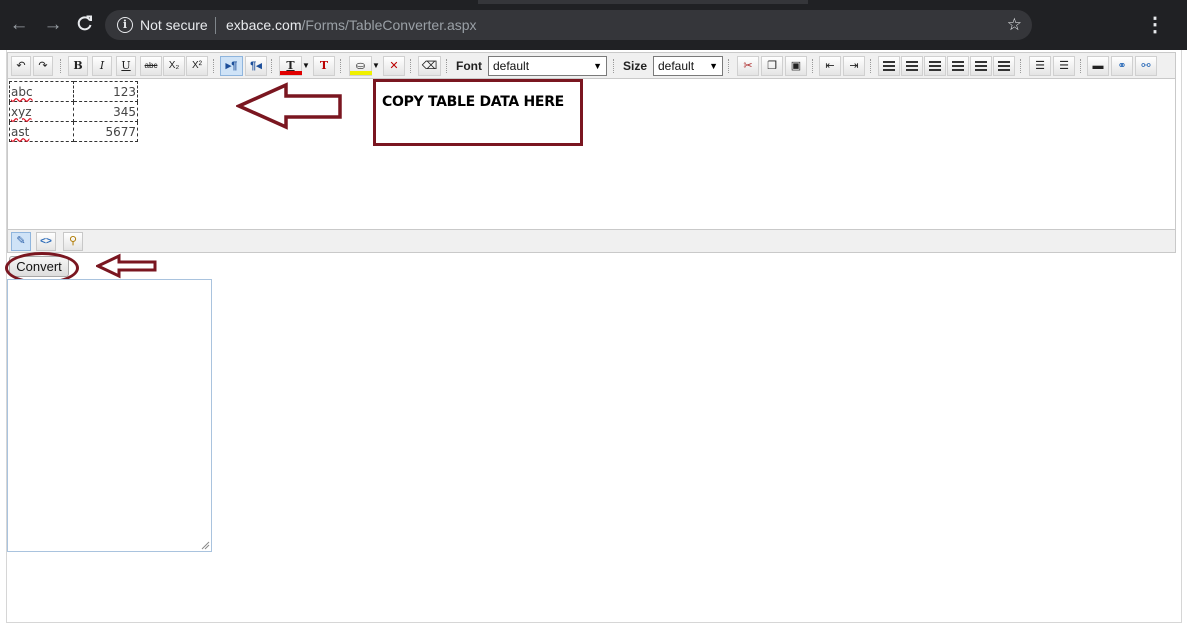 The image size is (1187, 626). I want to click on table-cell-label: abc, so click(41, 91).